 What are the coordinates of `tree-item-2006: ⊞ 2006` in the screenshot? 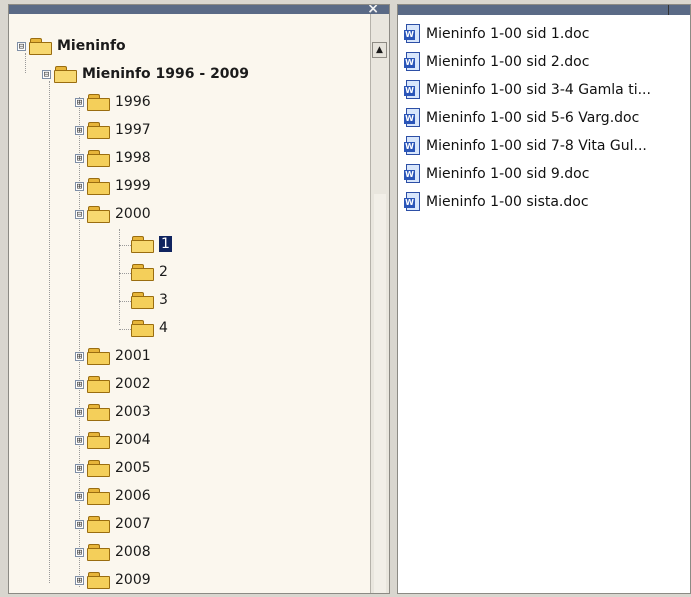 It's located at (113, 496).